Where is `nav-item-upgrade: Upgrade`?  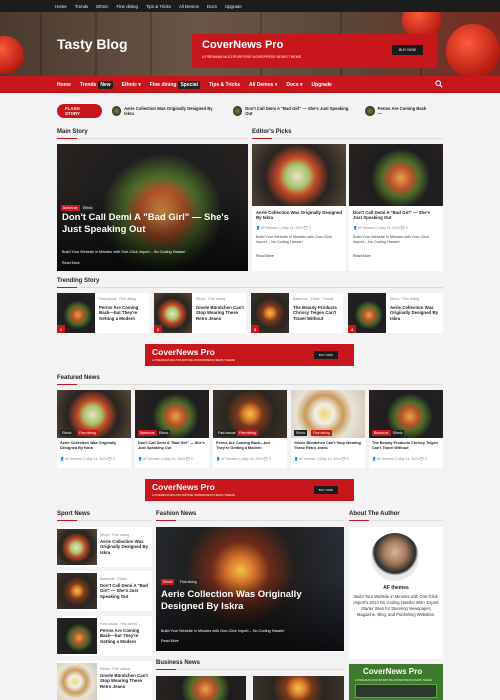
nav-item-upgrade: Upgrade is located at coordinates (322, 85).